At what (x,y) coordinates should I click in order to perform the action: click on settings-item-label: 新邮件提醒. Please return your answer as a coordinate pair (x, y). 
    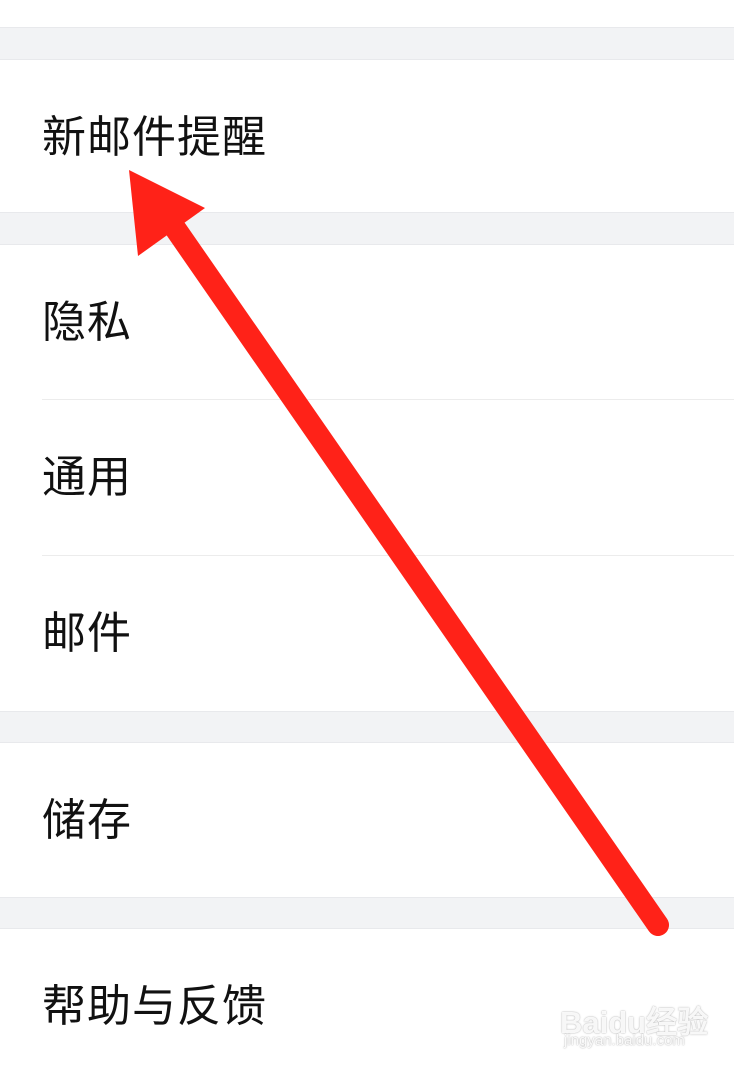
    Looking at the image, I should click on (154, 137).